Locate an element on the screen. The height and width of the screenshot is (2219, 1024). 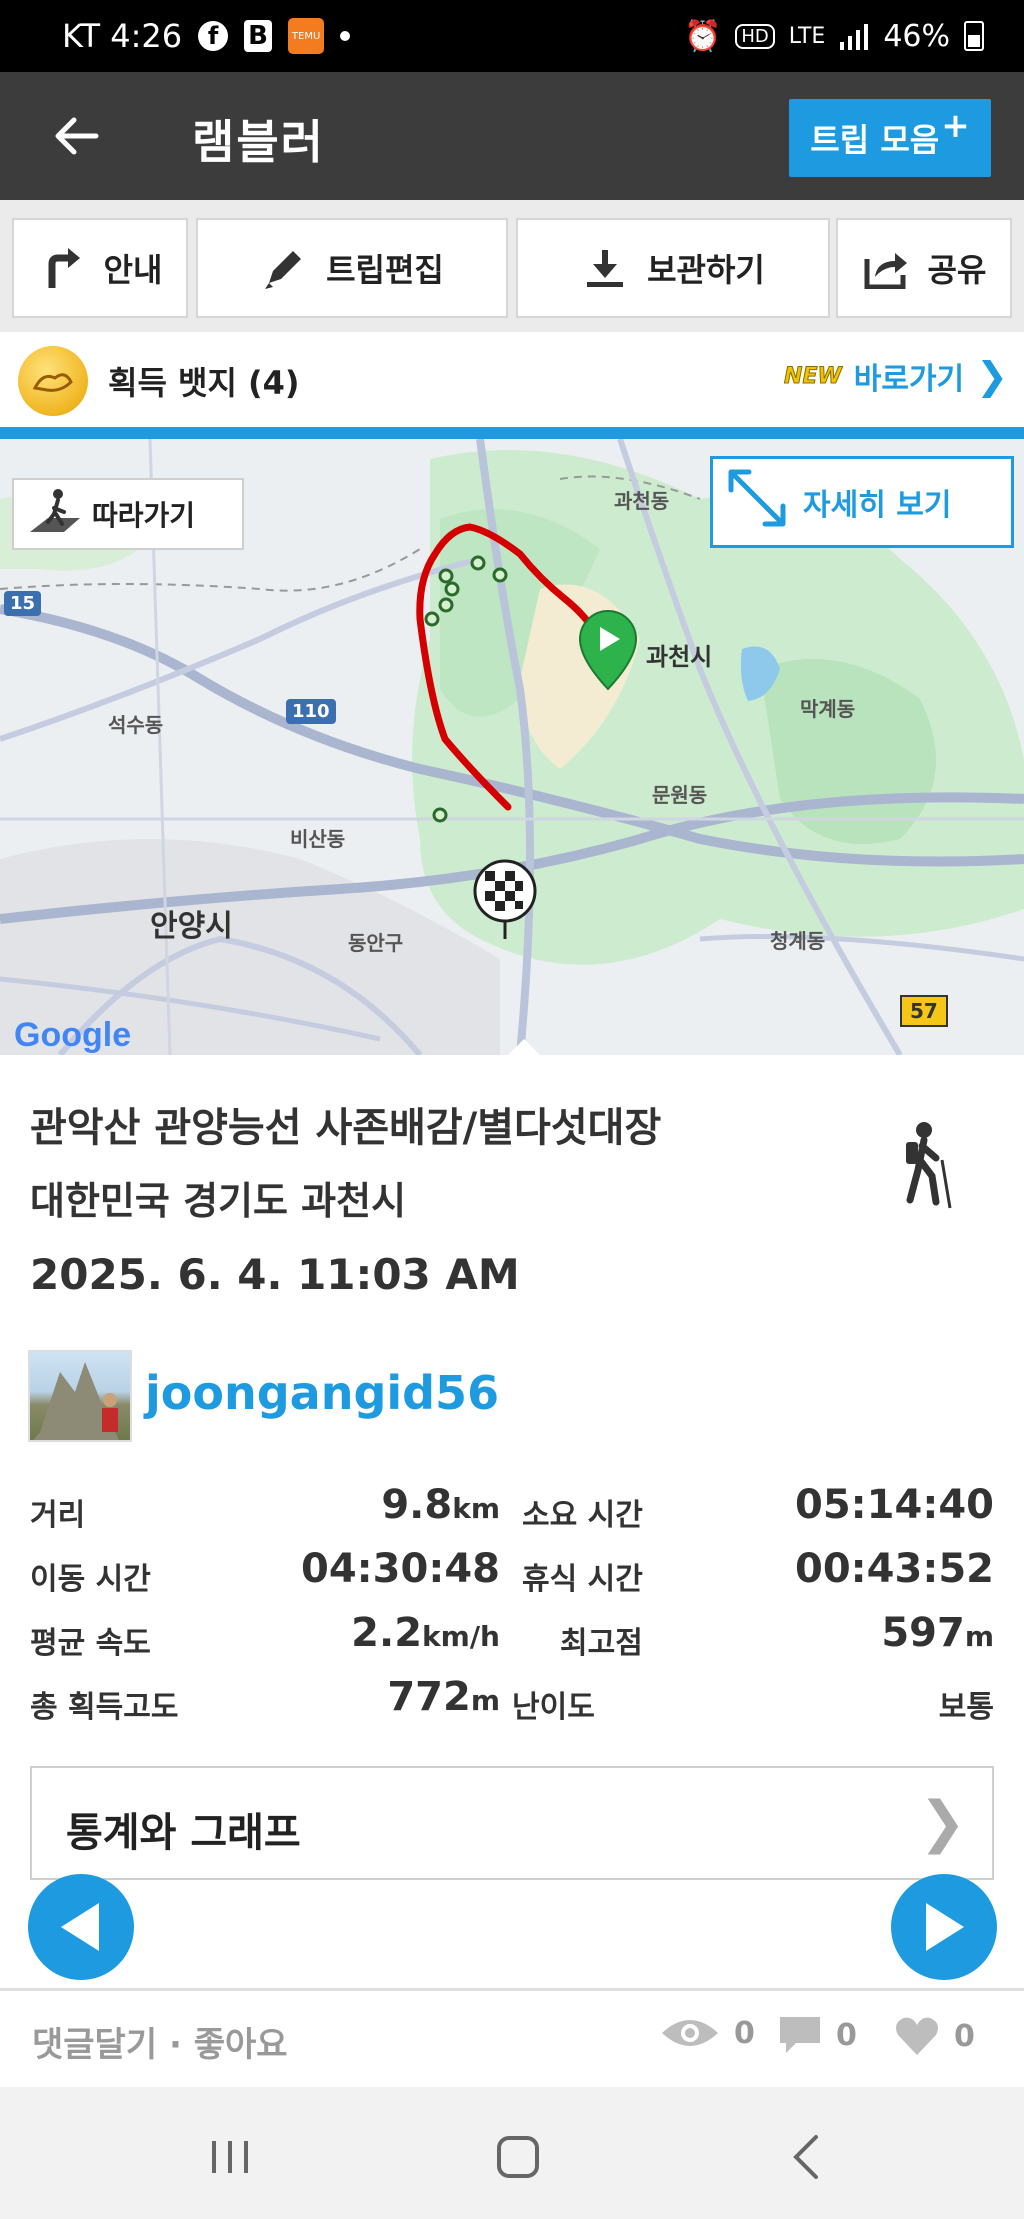
next-trip-button is located at coordinates (944, 1927).